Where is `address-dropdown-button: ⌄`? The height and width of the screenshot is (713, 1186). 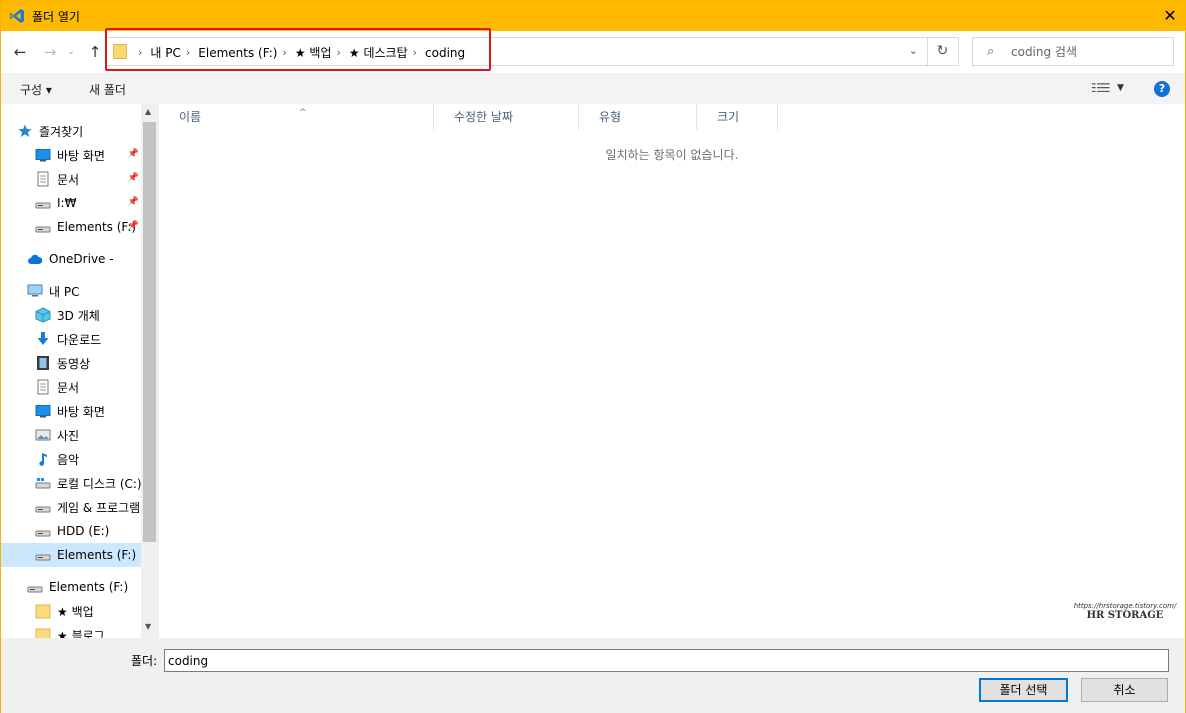 address-dropdown-button: ⌄ is located at coordinates (913, 50).